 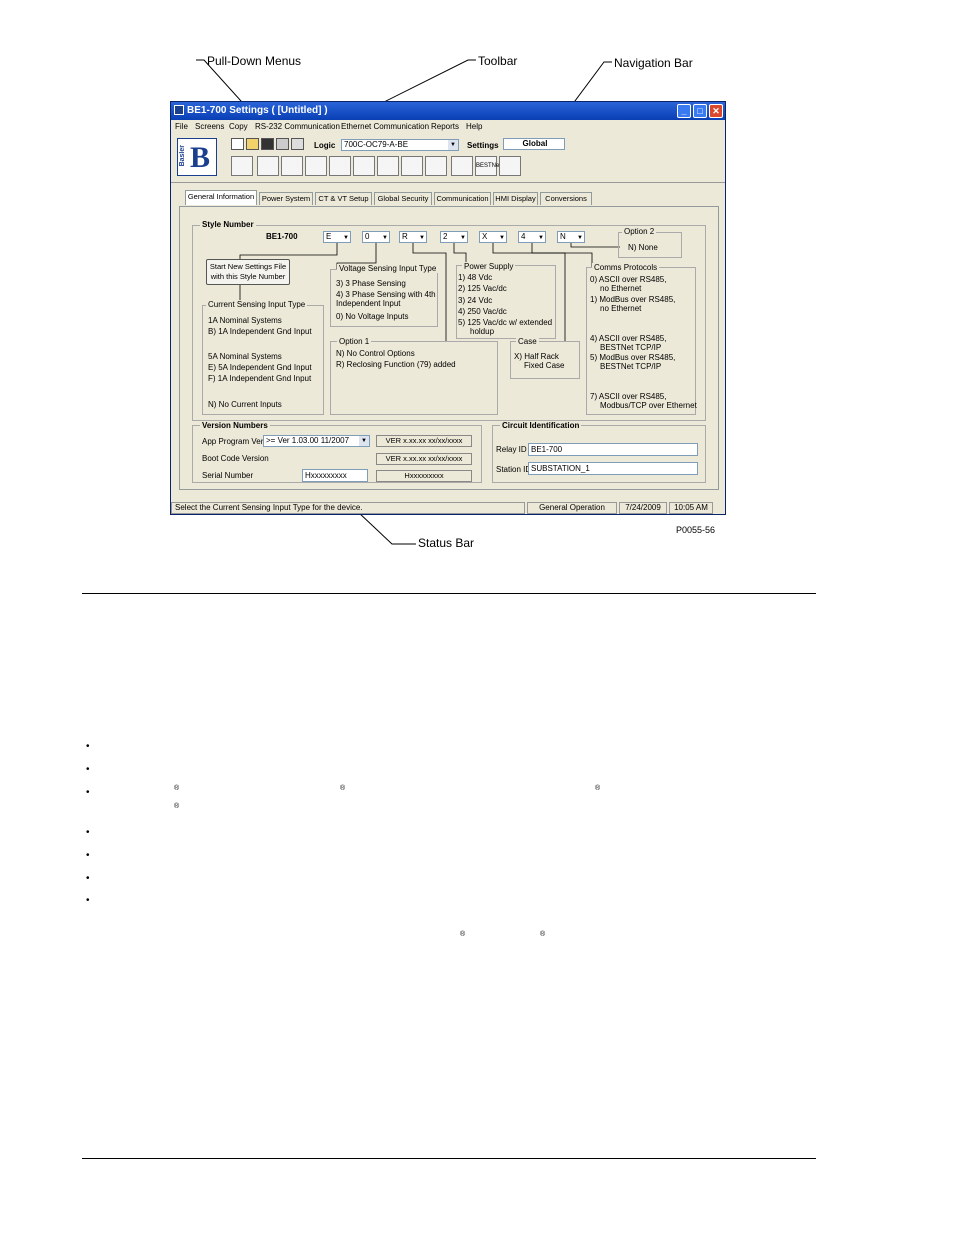 What do you see at coordinates (475, 278) in the screenshot?
I see `power-item: 1) 48 Vdc` at bounding box center [475, 278].